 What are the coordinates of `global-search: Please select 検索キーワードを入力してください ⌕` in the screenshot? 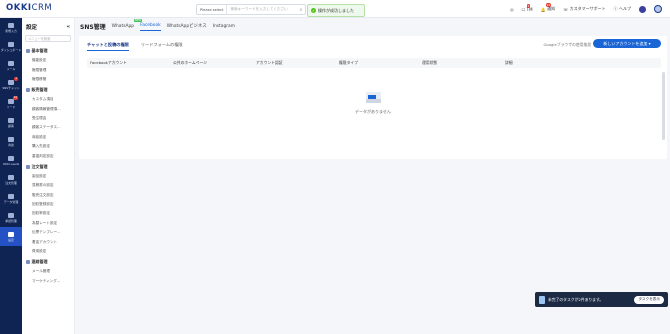 It's located at (251, 9).